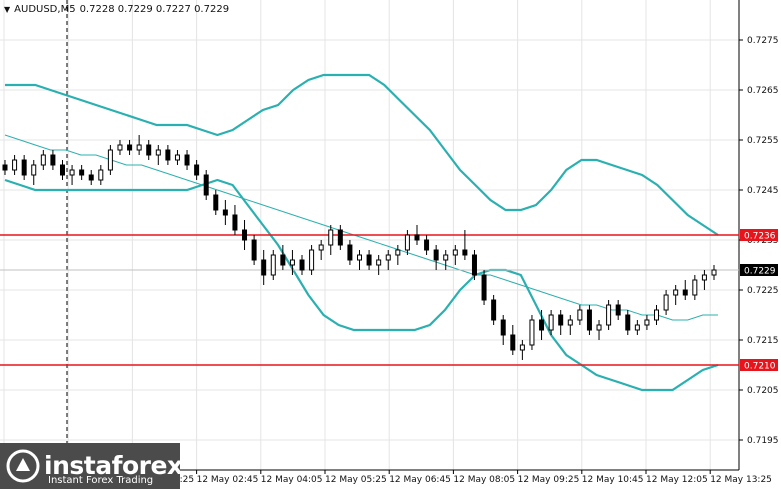 This screenshot has width=781, height=489. What do you see at coordinates (763, 291) in the screenshot?
I see `price-tick-label: 0.7225` at bounding box center [763, 291].